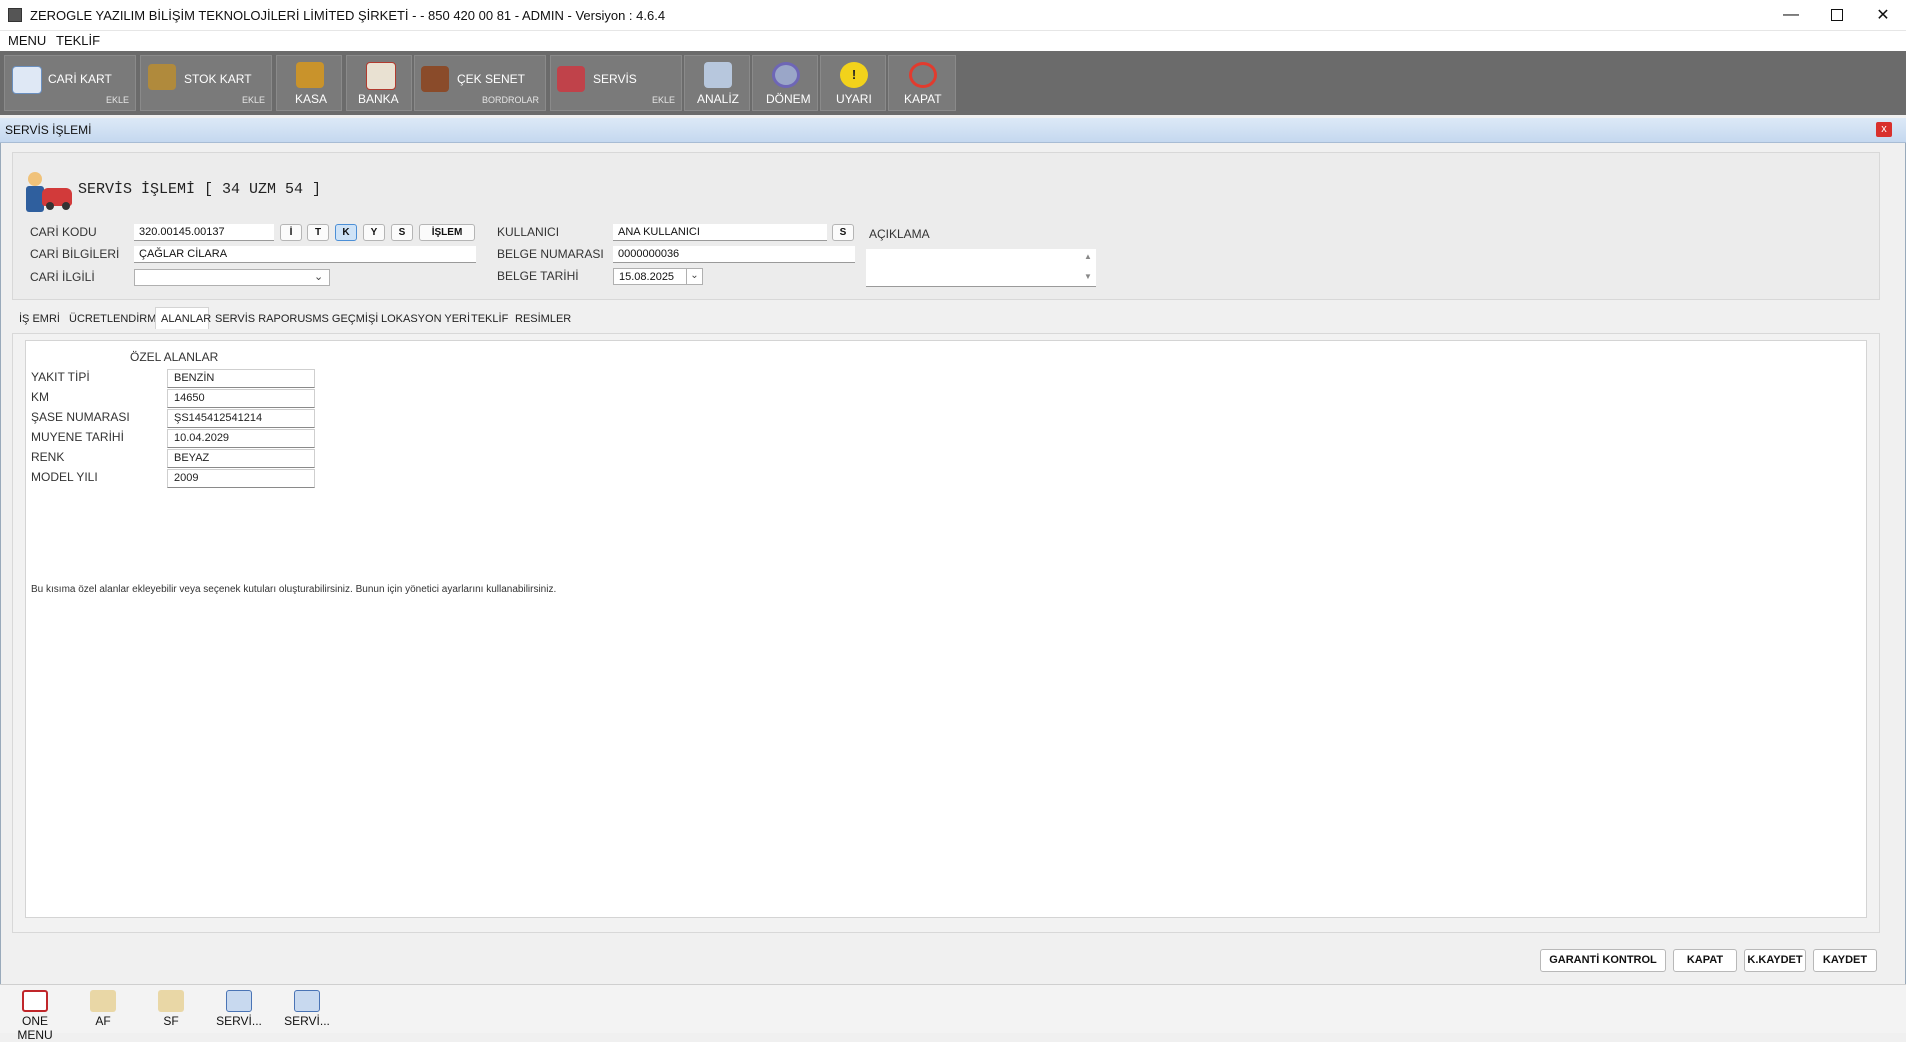  I want to click on aciklama-textarea, so click(981, 268).